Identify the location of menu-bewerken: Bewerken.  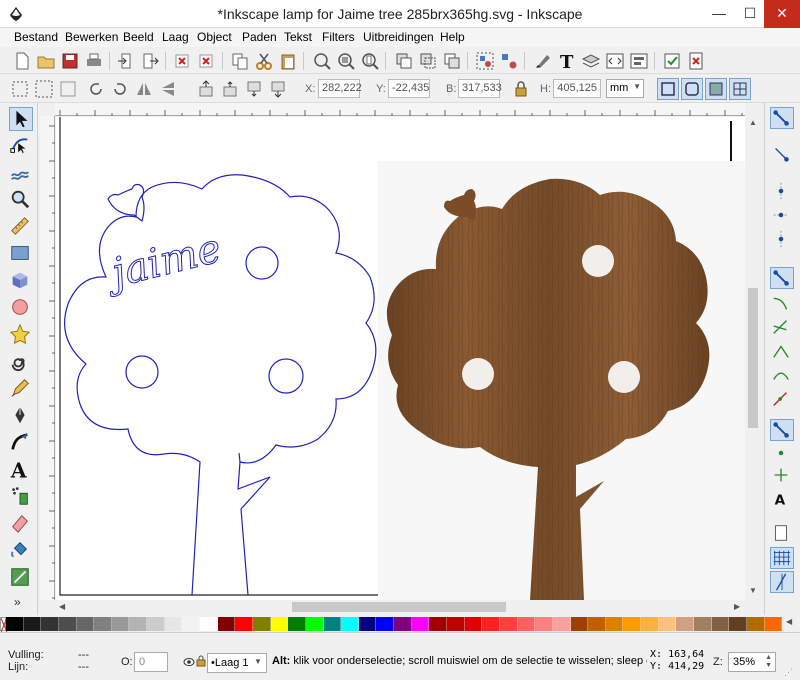
(91, 37).